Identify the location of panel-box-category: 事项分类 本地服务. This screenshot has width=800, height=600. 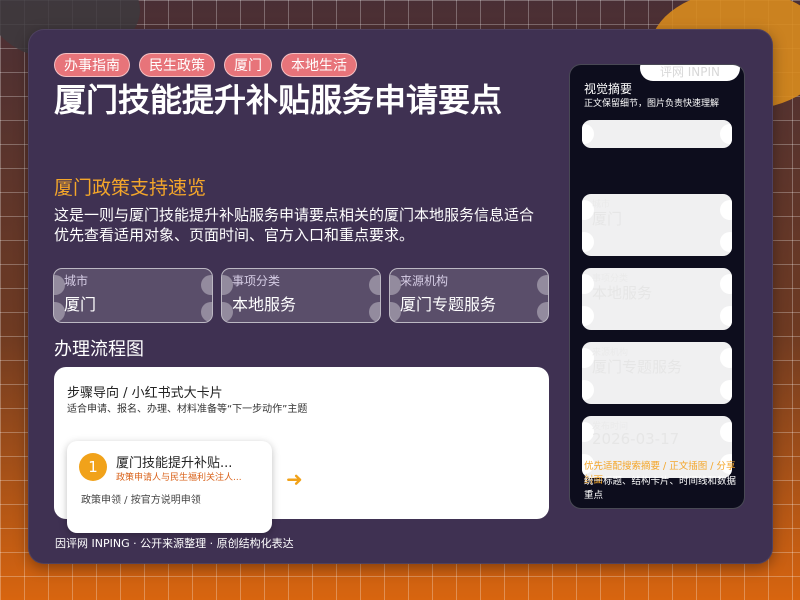
(657, 299).